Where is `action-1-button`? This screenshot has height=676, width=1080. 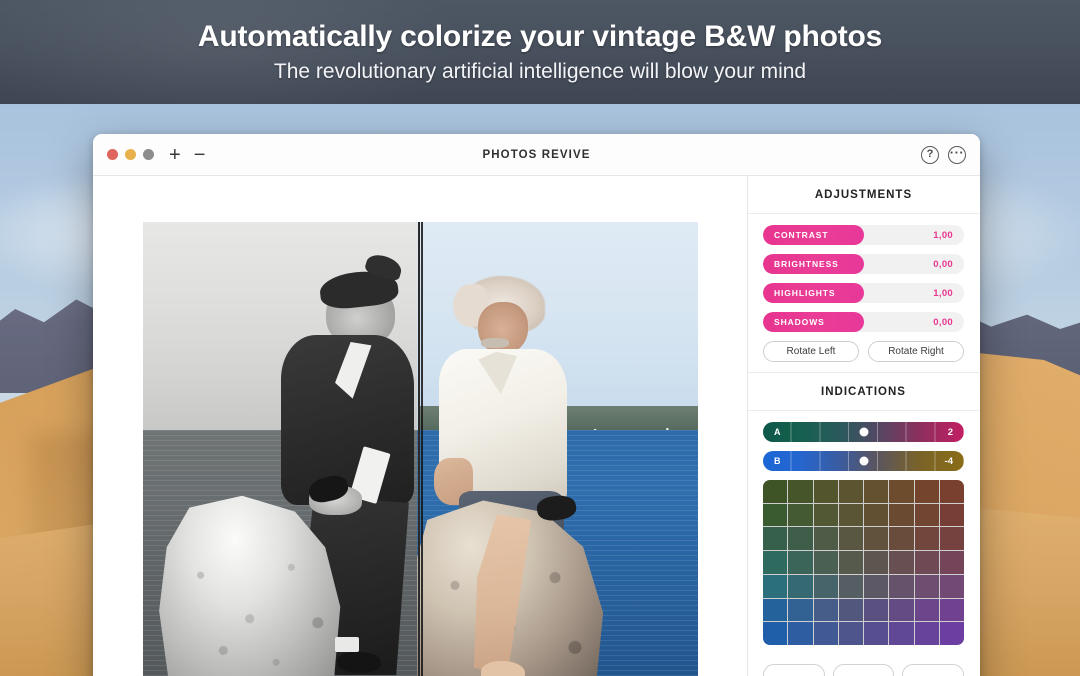
action-1-button is located at coordinates (794, 670).